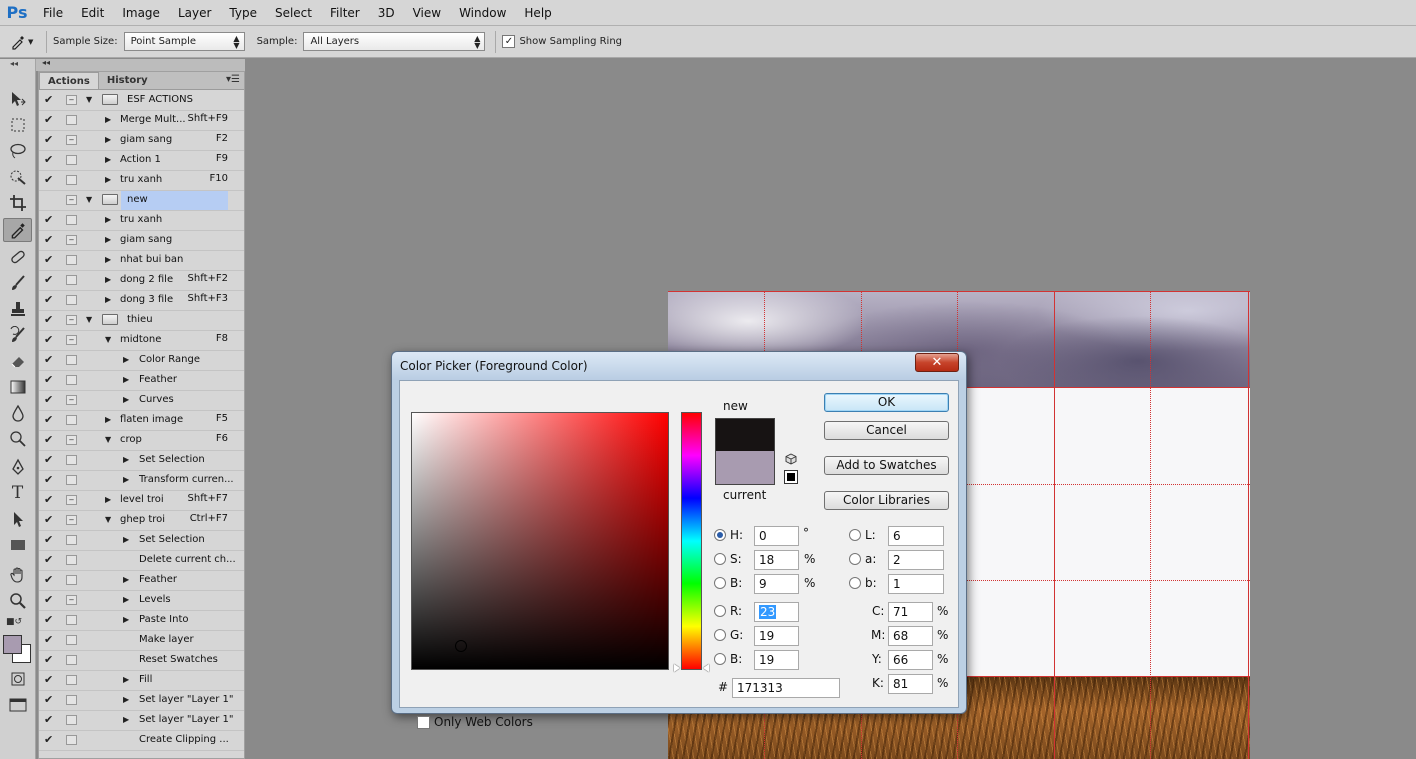 This screenshot has height=759, width=1416. What do you see at coordinates (17, 545) in the screenshot?
I see `rectangle-tool-icon` at bounding box center [17, 545].